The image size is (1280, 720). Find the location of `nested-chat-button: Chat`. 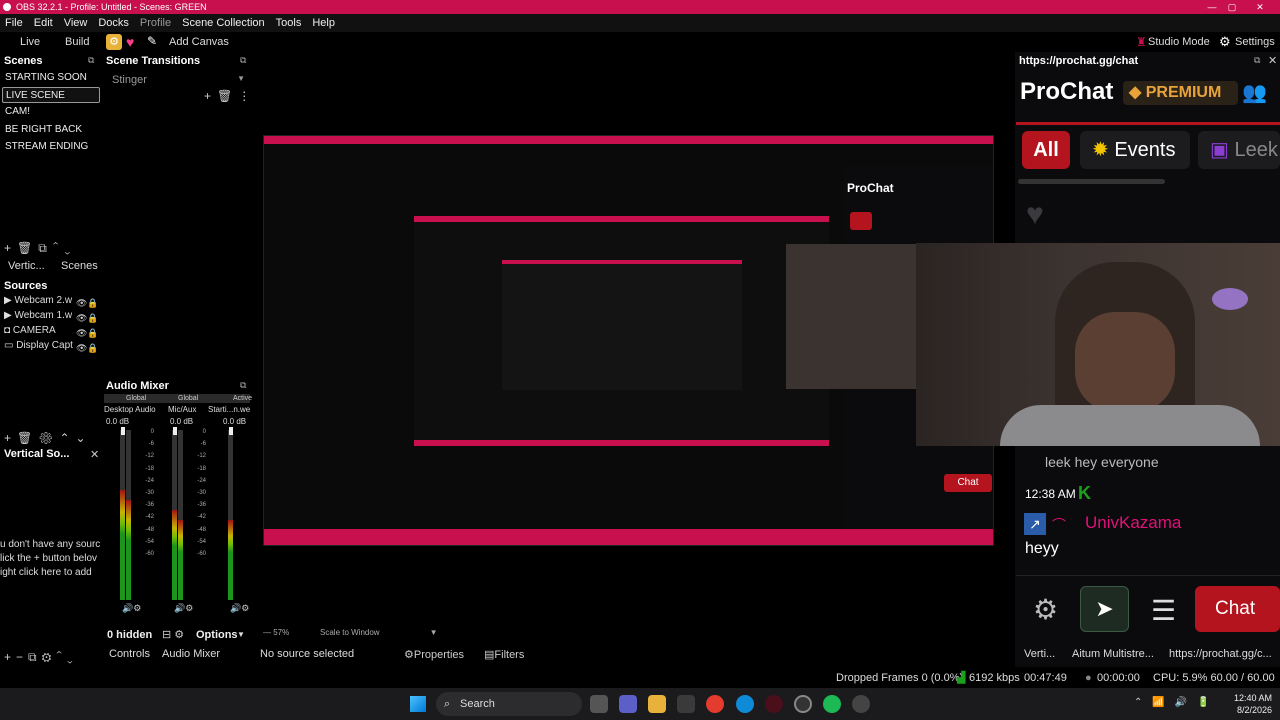

nested-chat-button: Chat is located at coordinates (968, 483).